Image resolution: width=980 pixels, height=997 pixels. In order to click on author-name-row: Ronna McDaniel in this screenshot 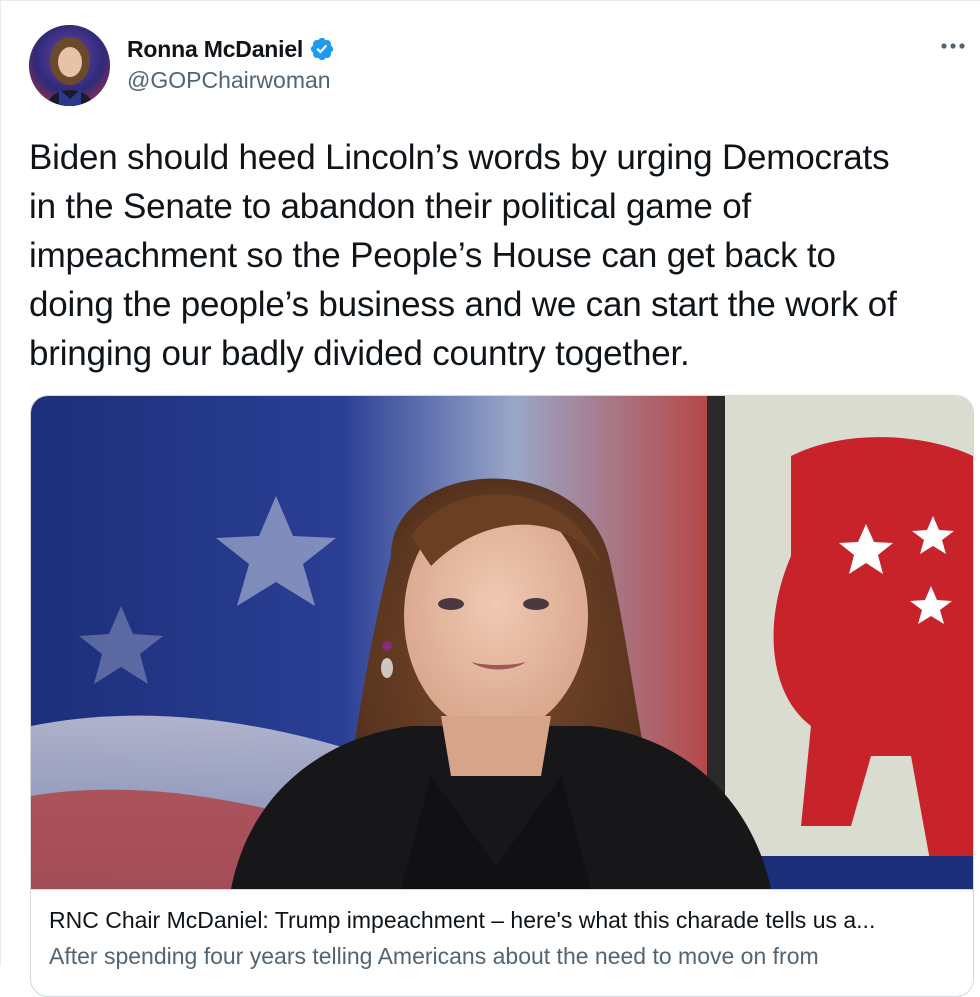, I will do `click(231, 49)`.